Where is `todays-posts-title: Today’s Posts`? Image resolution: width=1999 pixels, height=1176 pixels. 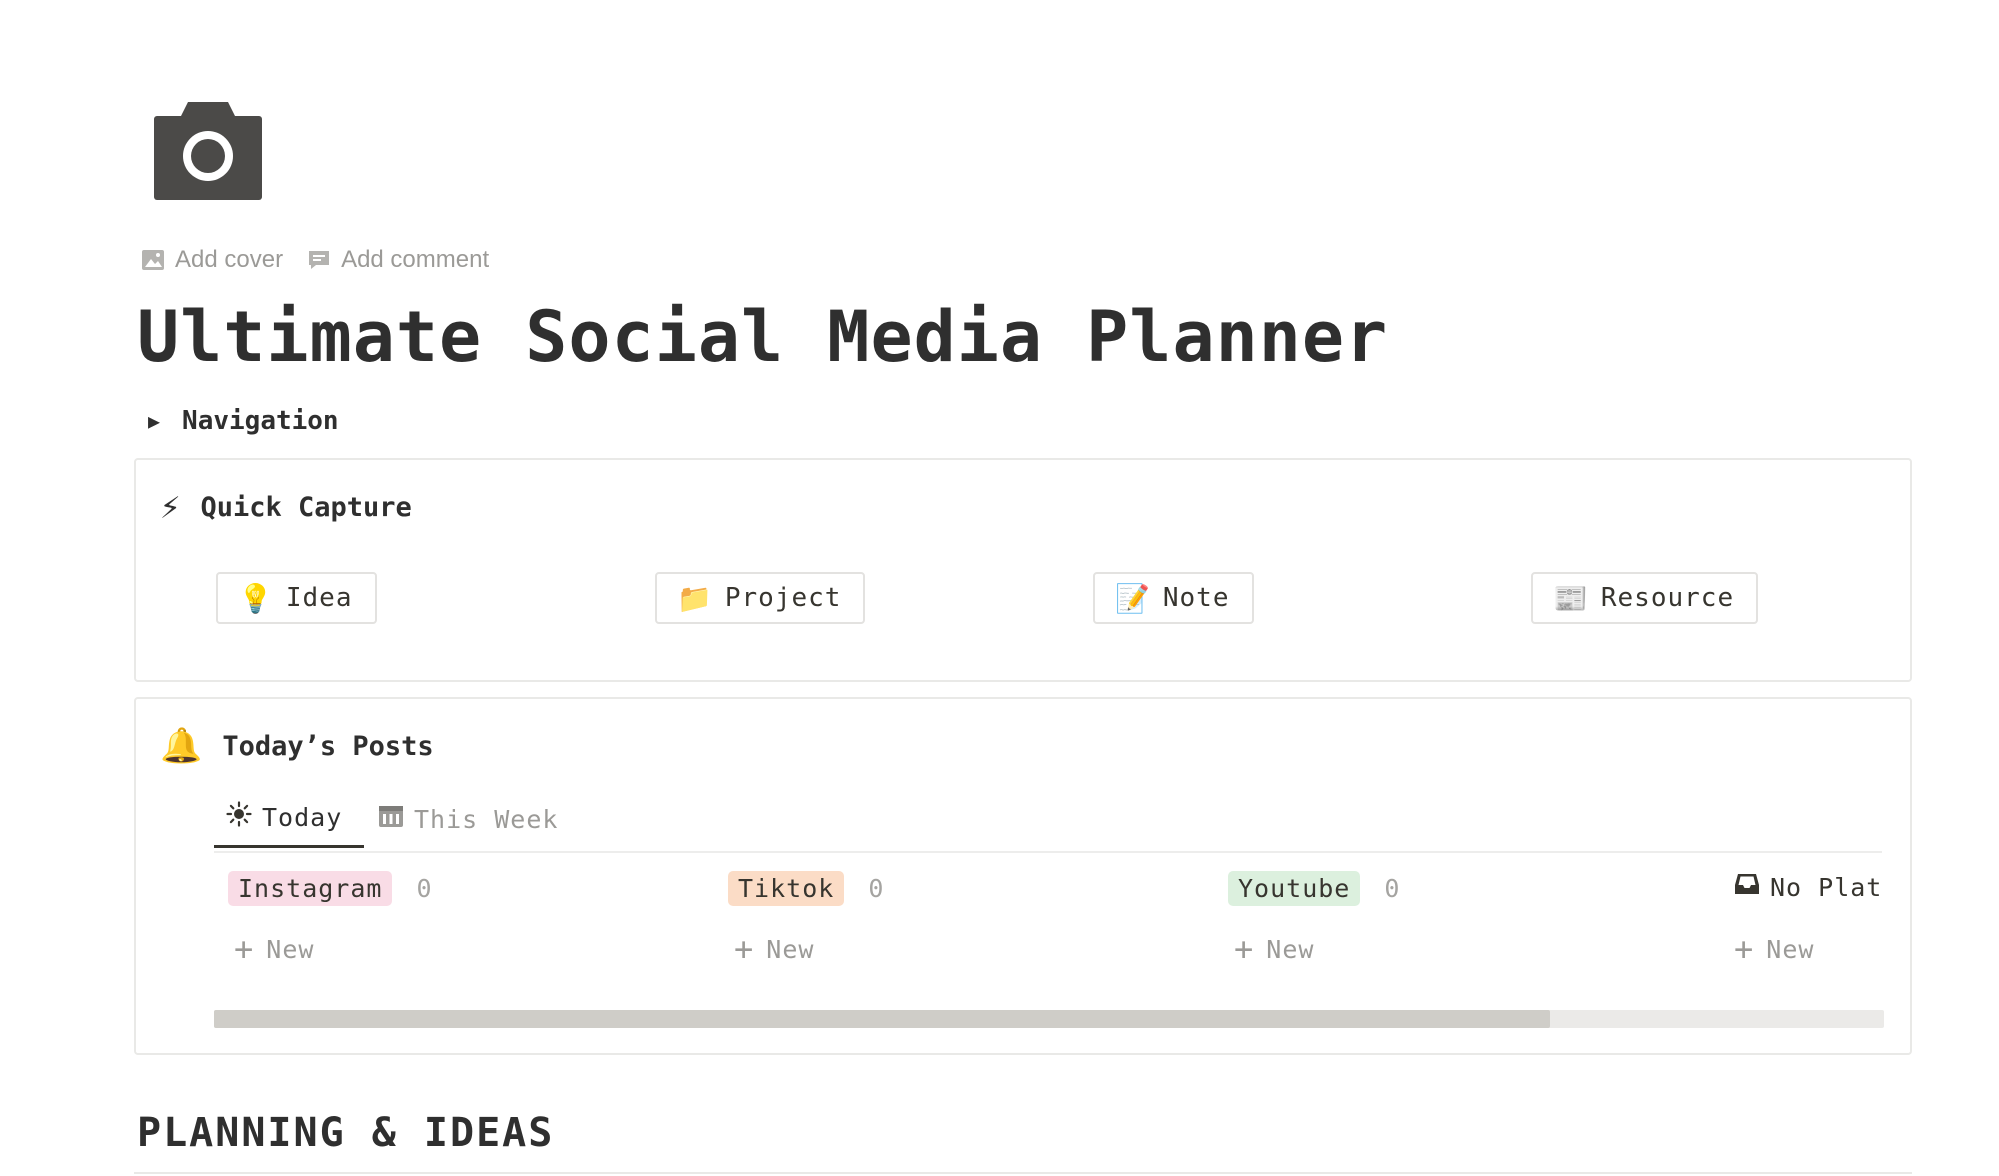 todays-posts-title: Today’s Posts is located at coordinates (328, 746).